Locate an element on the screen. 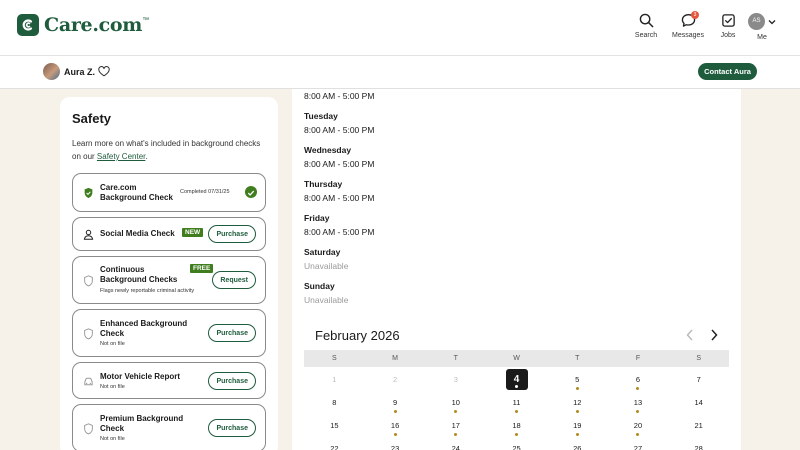  purchase-social-media-button: Purchase is located at coordinates (232, 234).